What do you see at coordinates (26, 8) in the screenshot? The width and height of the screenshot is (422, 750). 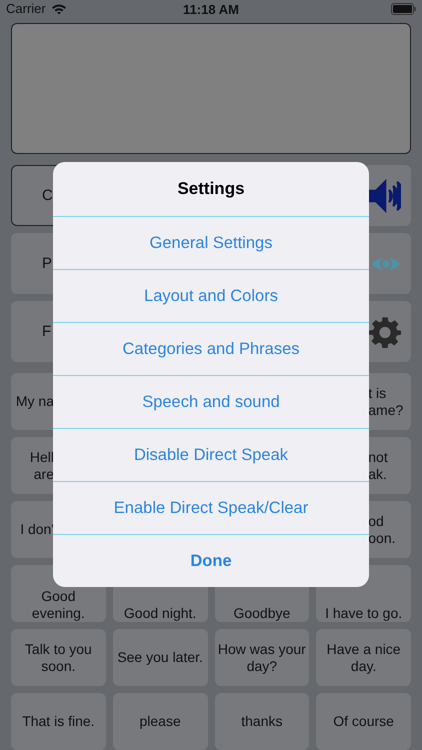 I see `carrier-label: Carrier` at bounding box center [26, 8].